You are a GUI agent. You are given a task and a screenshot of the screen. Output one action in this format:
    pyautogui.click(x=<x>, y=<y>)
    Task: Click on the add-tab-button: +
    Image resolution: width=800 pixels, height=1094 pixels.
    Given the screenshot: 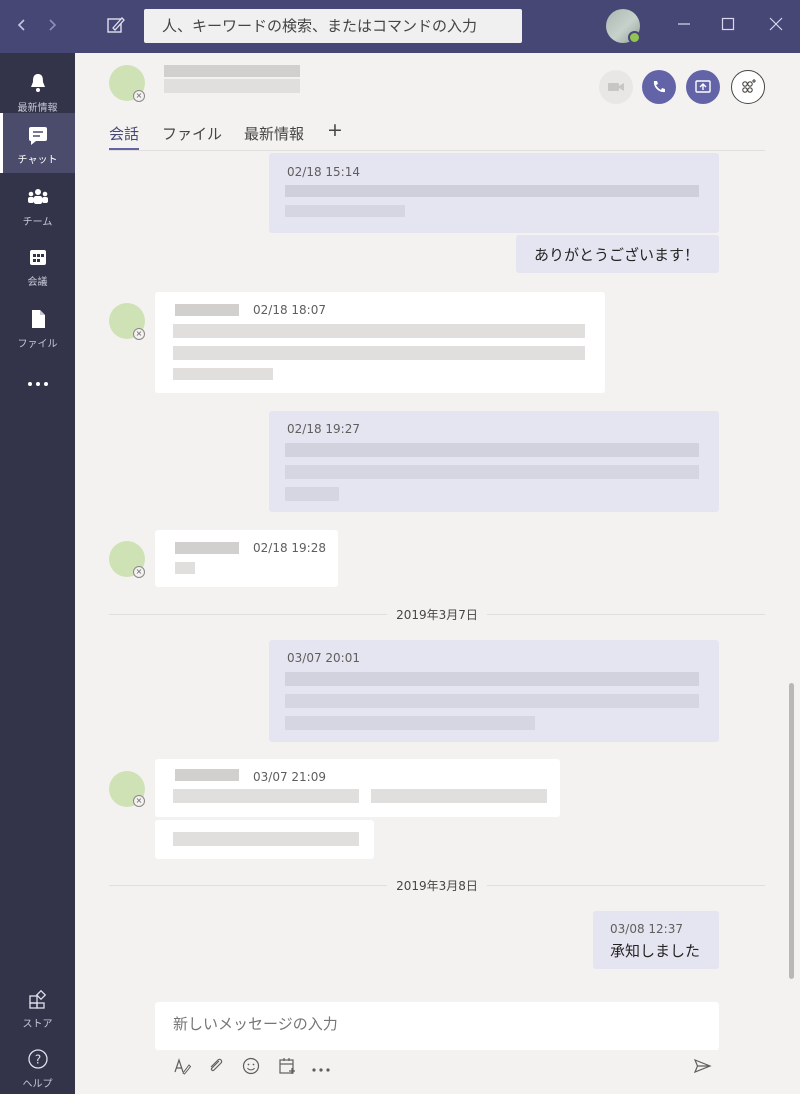 What is the action you would take?
    pyautogui.click(x=335, y=130)
    